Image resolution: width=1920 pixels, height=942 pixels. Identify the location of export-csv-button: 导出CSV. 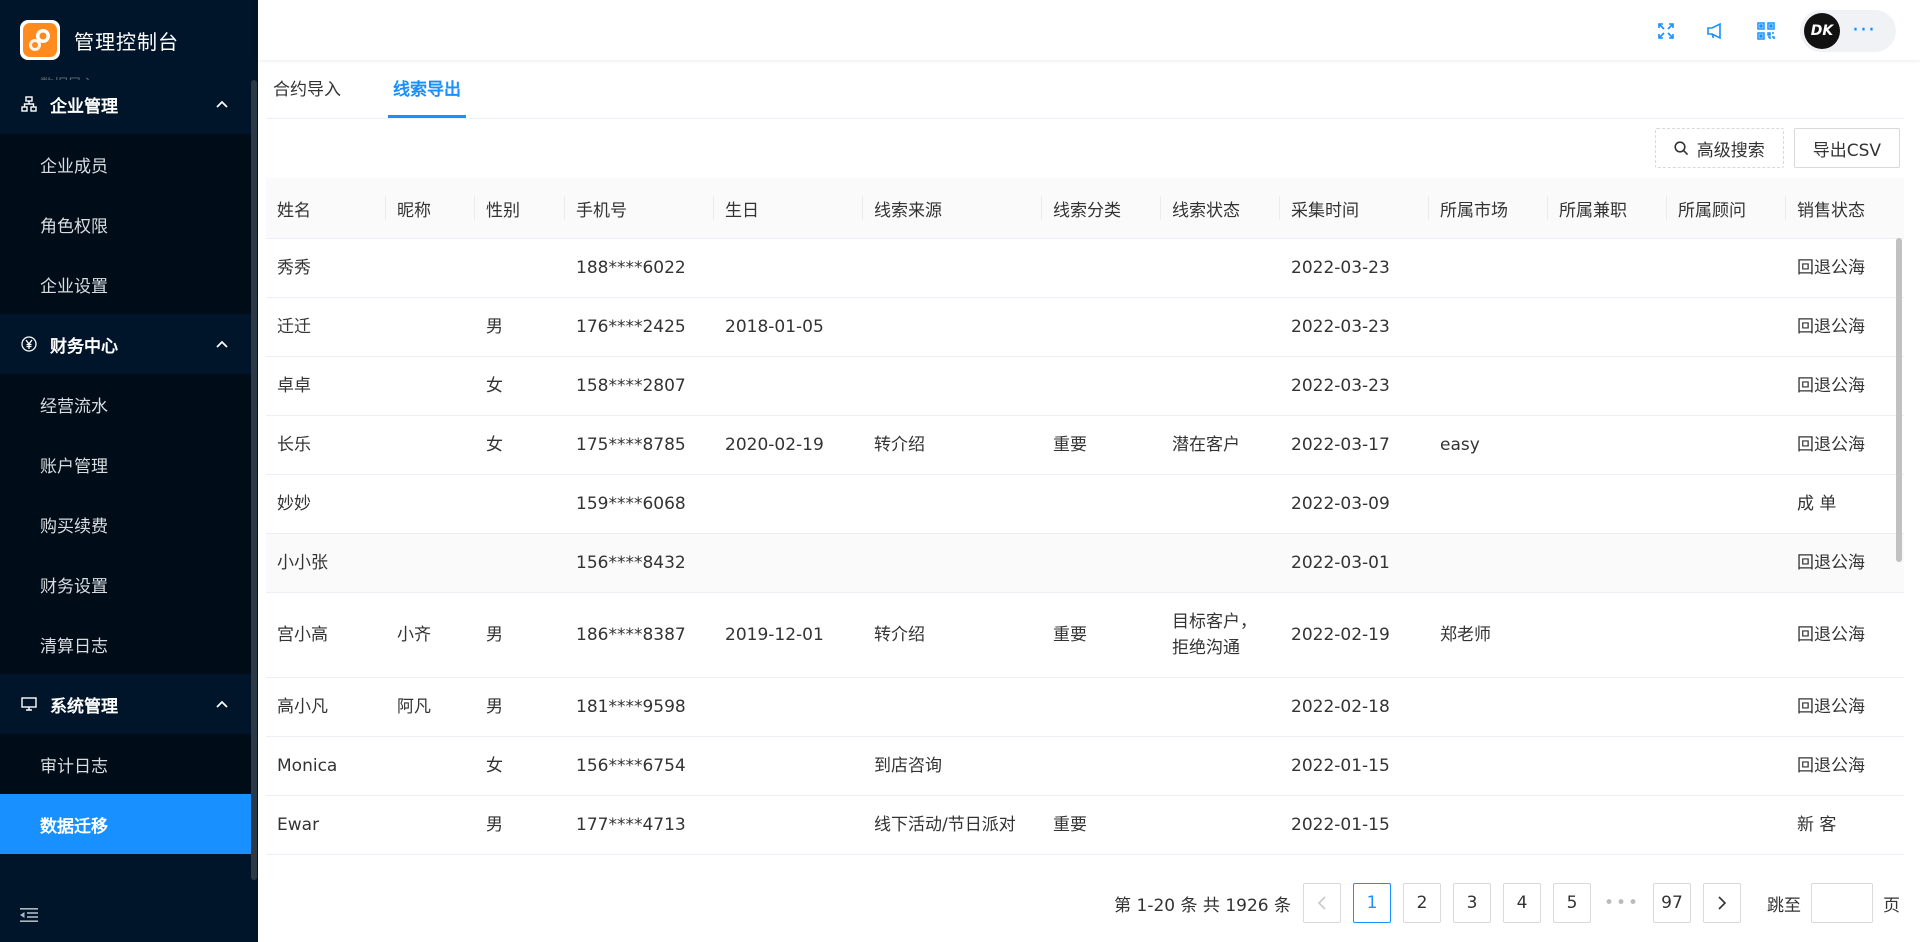
(1846, 148).